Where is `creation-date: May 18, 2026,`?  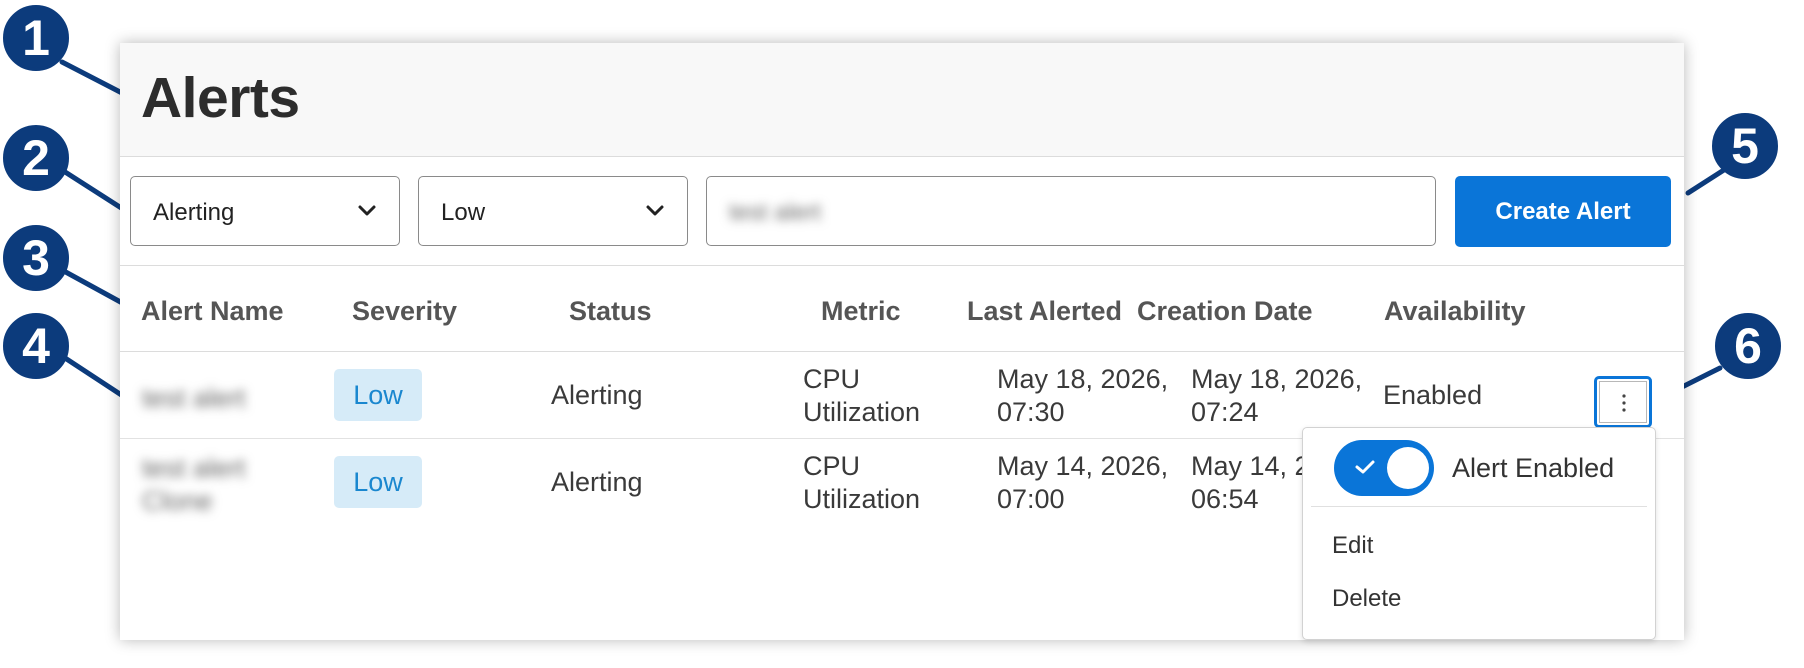 creation-date: May 18, 2026, is located at coordinates (1277, 379).